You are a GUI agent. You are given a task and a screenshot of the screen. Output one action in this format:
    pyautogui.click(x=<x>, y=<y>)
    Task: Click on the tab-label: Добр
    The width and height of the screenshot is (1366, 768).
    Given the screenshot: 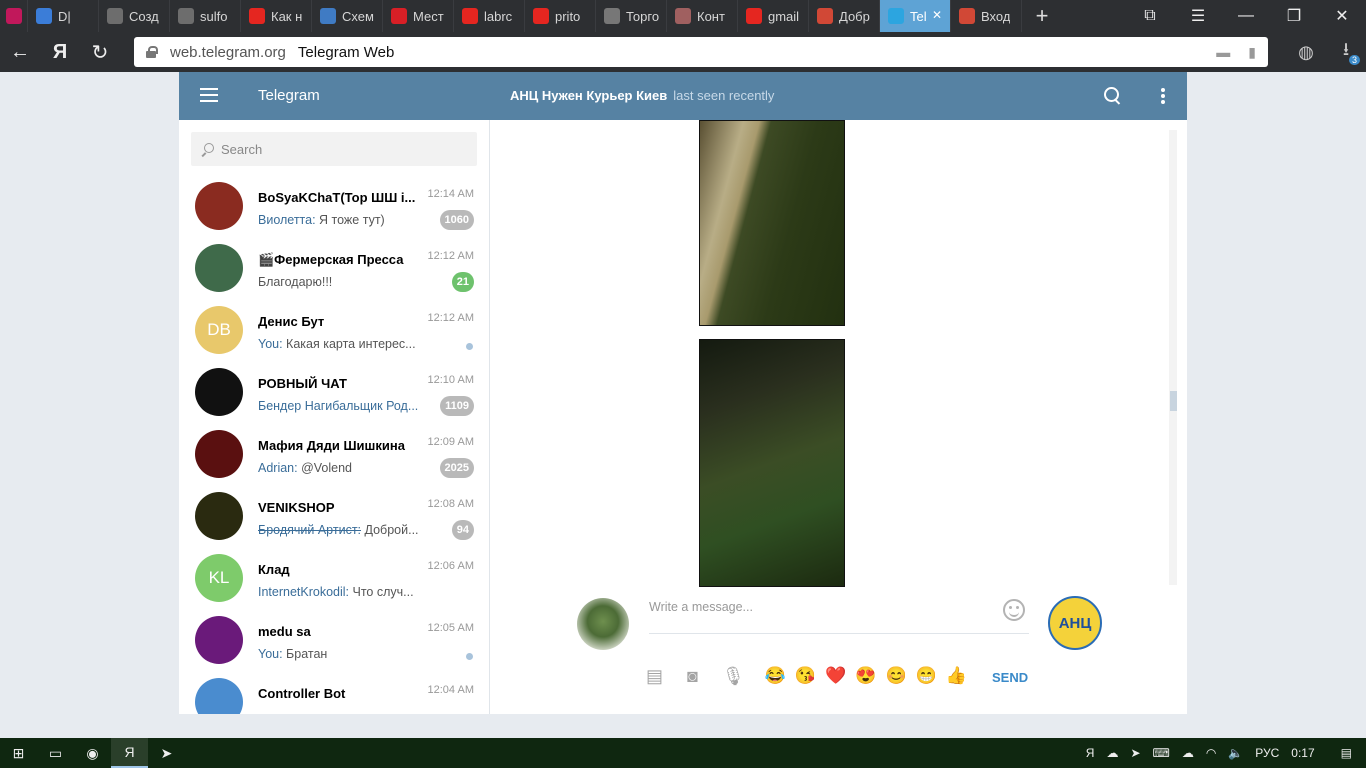 What is the action you would take?
    pyautogui.click(x=854, y=16)
    